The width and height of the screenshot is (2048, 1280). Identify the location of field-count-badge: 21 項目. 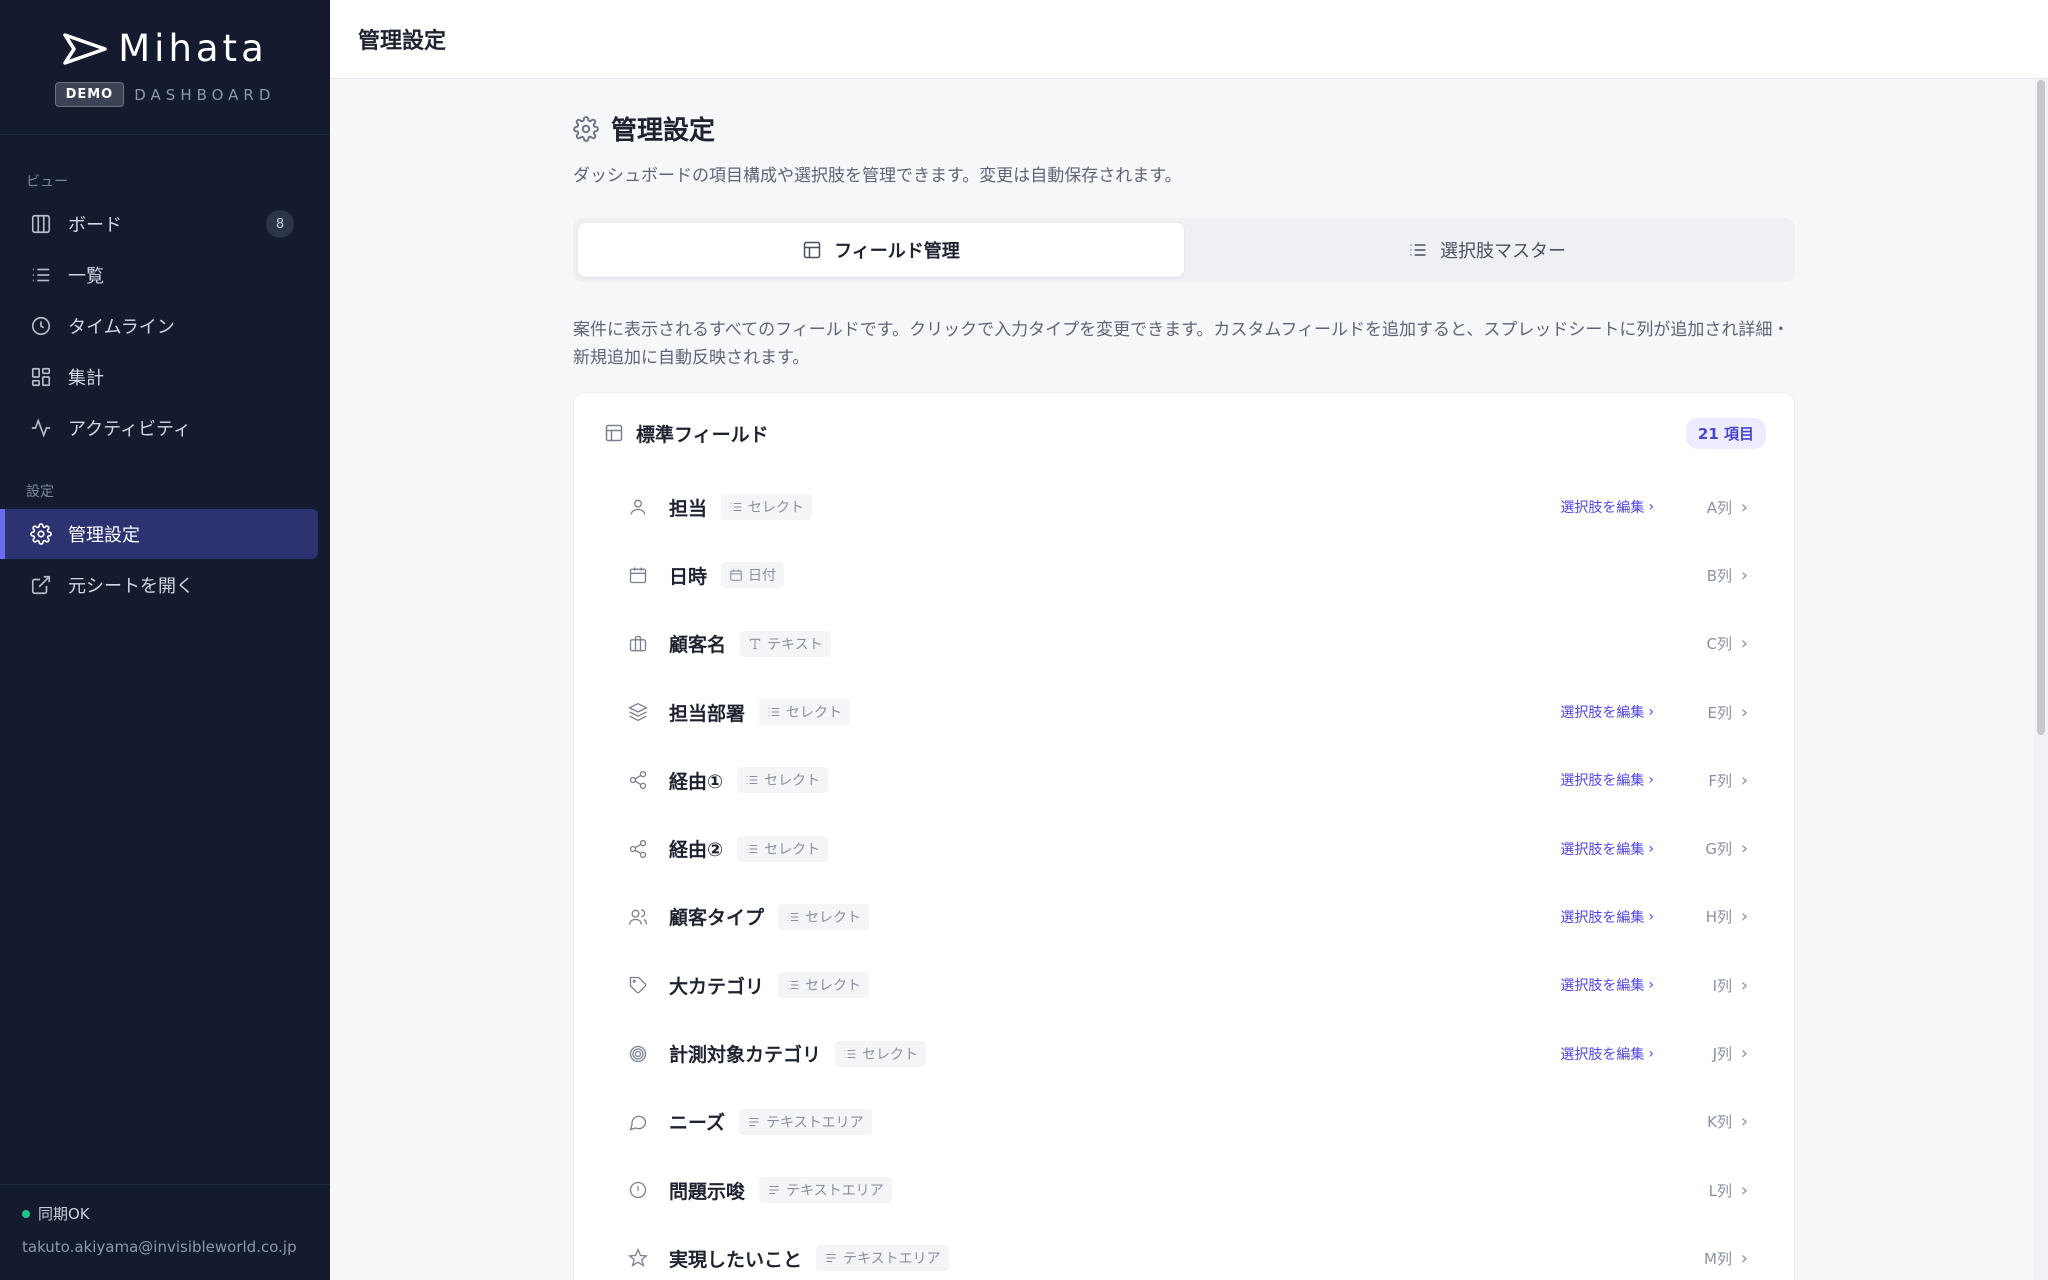
(1725, 433).